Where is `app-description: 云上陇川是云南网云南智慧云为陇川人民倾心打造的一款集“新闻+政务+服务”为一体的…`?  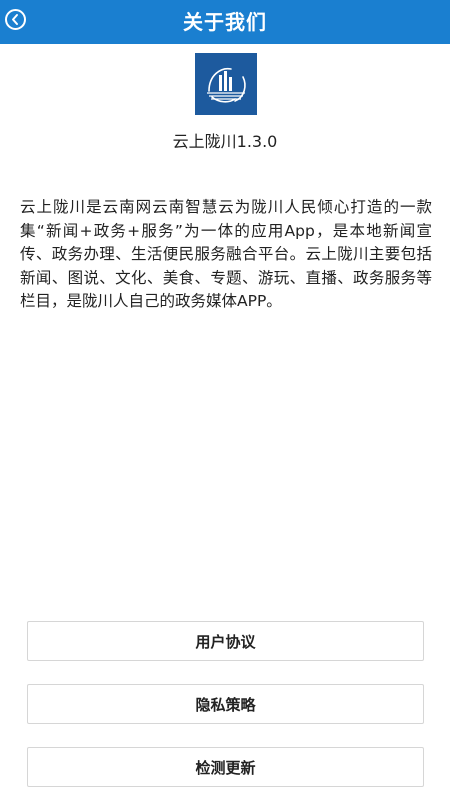
app-description: 云上陇川是云南网云南智慧云为陇川人民倾心打造的一款集“新闻+政务+服务”为一体的… is located at coordinates (226, 254).